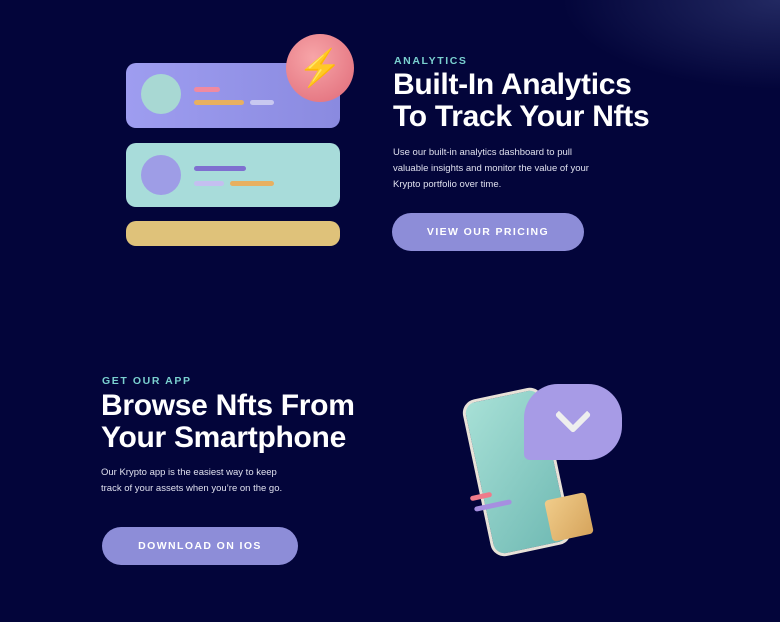 This screenshot has width=780, height=622. I want to click on app-eyebrow: GET OUR APP, so click(147, 381).